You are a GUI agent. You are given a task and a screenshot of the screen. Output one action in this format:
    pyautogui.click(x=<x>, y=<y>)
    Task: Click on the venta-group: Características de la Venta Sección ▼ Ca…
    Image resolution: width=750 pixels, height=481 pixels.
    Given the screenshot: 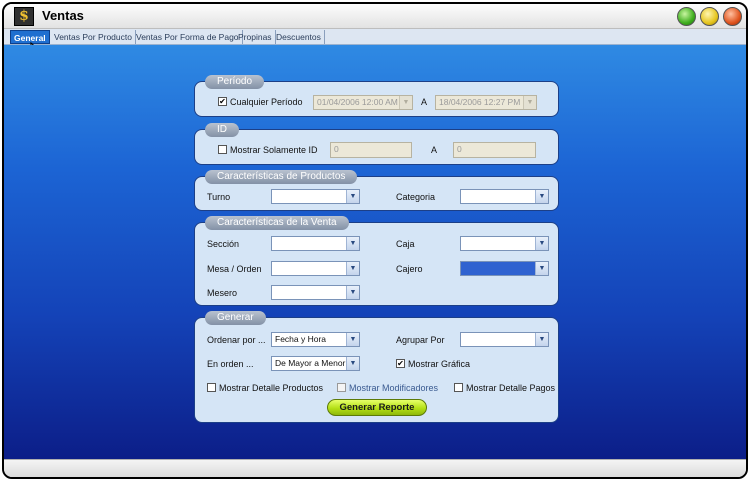 What is the action you would take?
    pyautogui.click(x=376, y=261)
    